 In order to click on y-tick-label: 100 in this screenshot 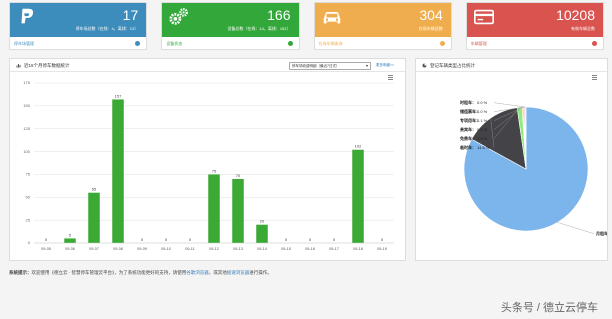, I will do `click(26, 151)`.